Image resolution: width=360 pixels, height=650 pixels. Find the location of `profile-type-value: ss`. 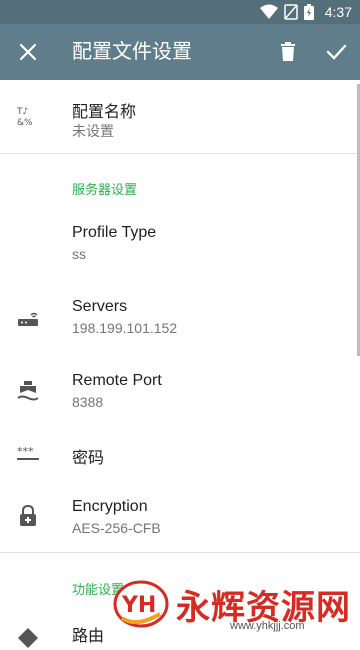

profile-type-value: ss is located at coordinates (79, 254).